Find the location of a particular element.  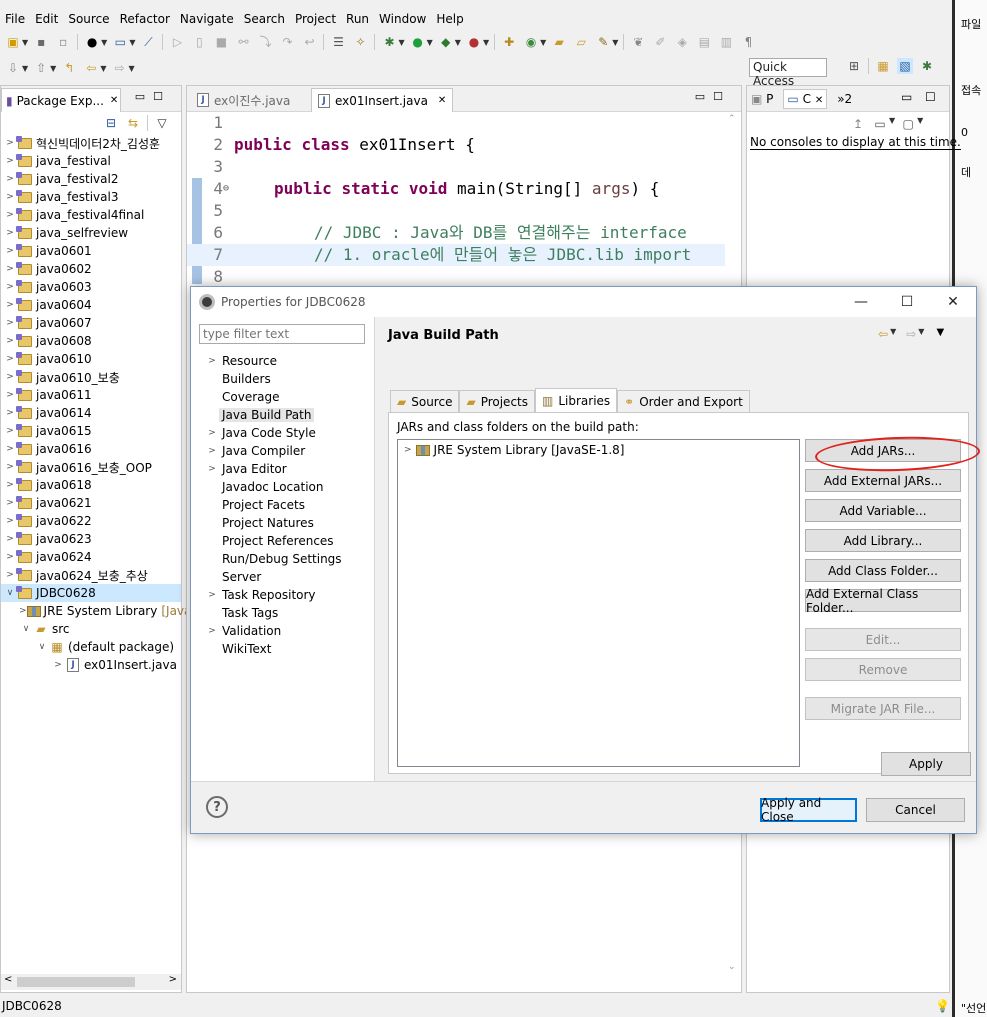

nav-item: Run/Debug Settings is located at coordinates (275, 559).